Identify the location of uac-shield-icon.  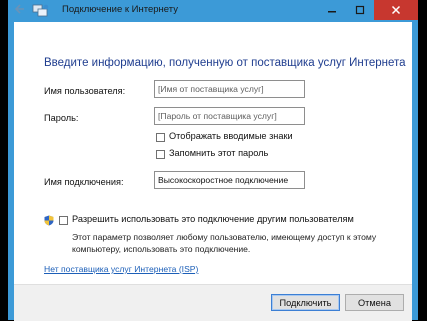
(49, 220).